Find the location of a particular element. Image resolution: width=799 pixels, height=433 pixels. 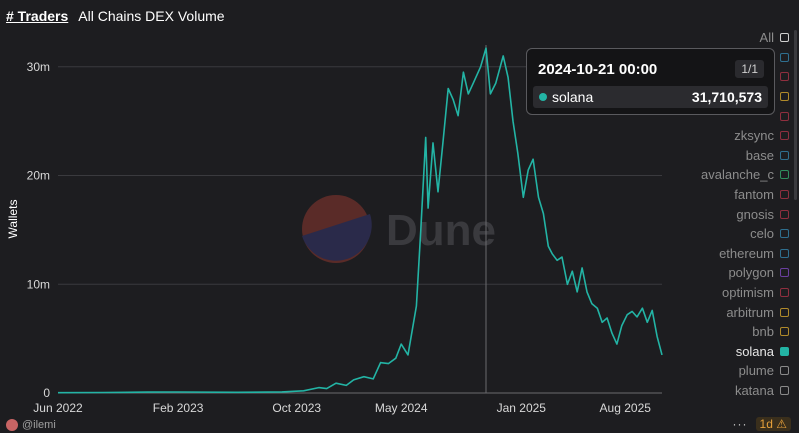

legend-item: All is located at coordinates (719, 38).